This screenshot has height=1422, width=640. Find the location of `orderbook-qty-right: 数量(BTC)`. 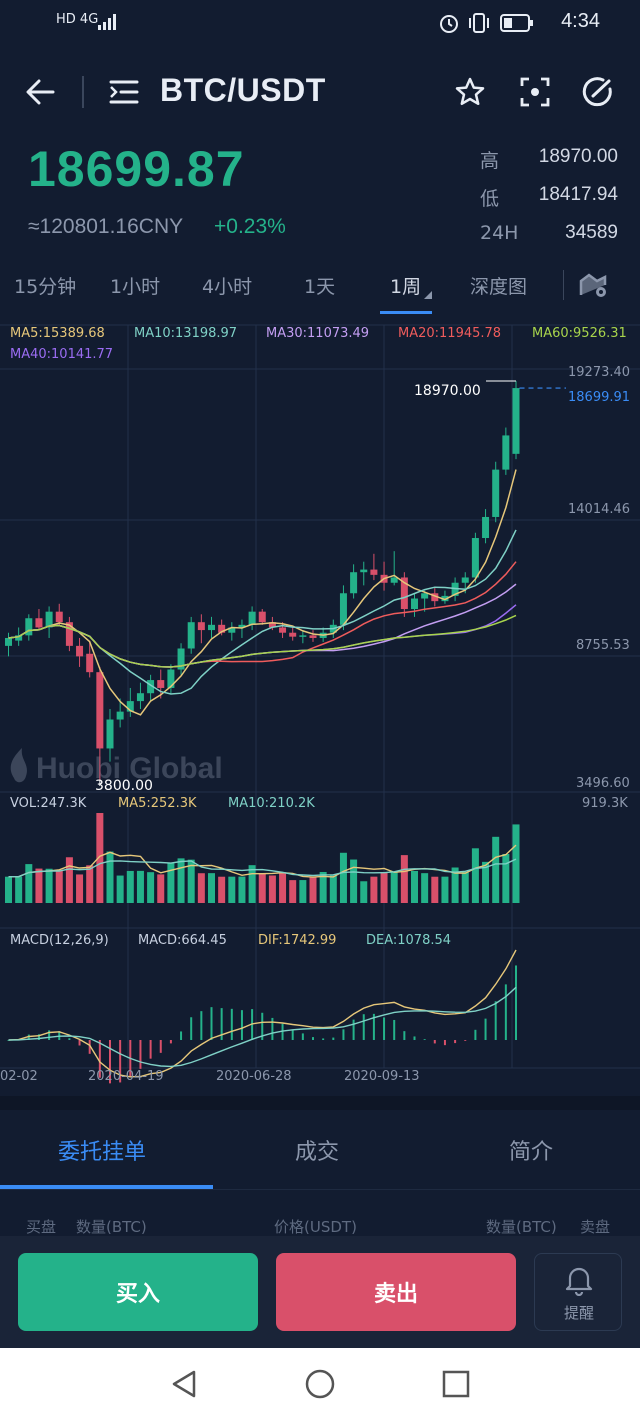

orderbook-qty-right: 数量(BTC) is located at coordinates (521, 1227).